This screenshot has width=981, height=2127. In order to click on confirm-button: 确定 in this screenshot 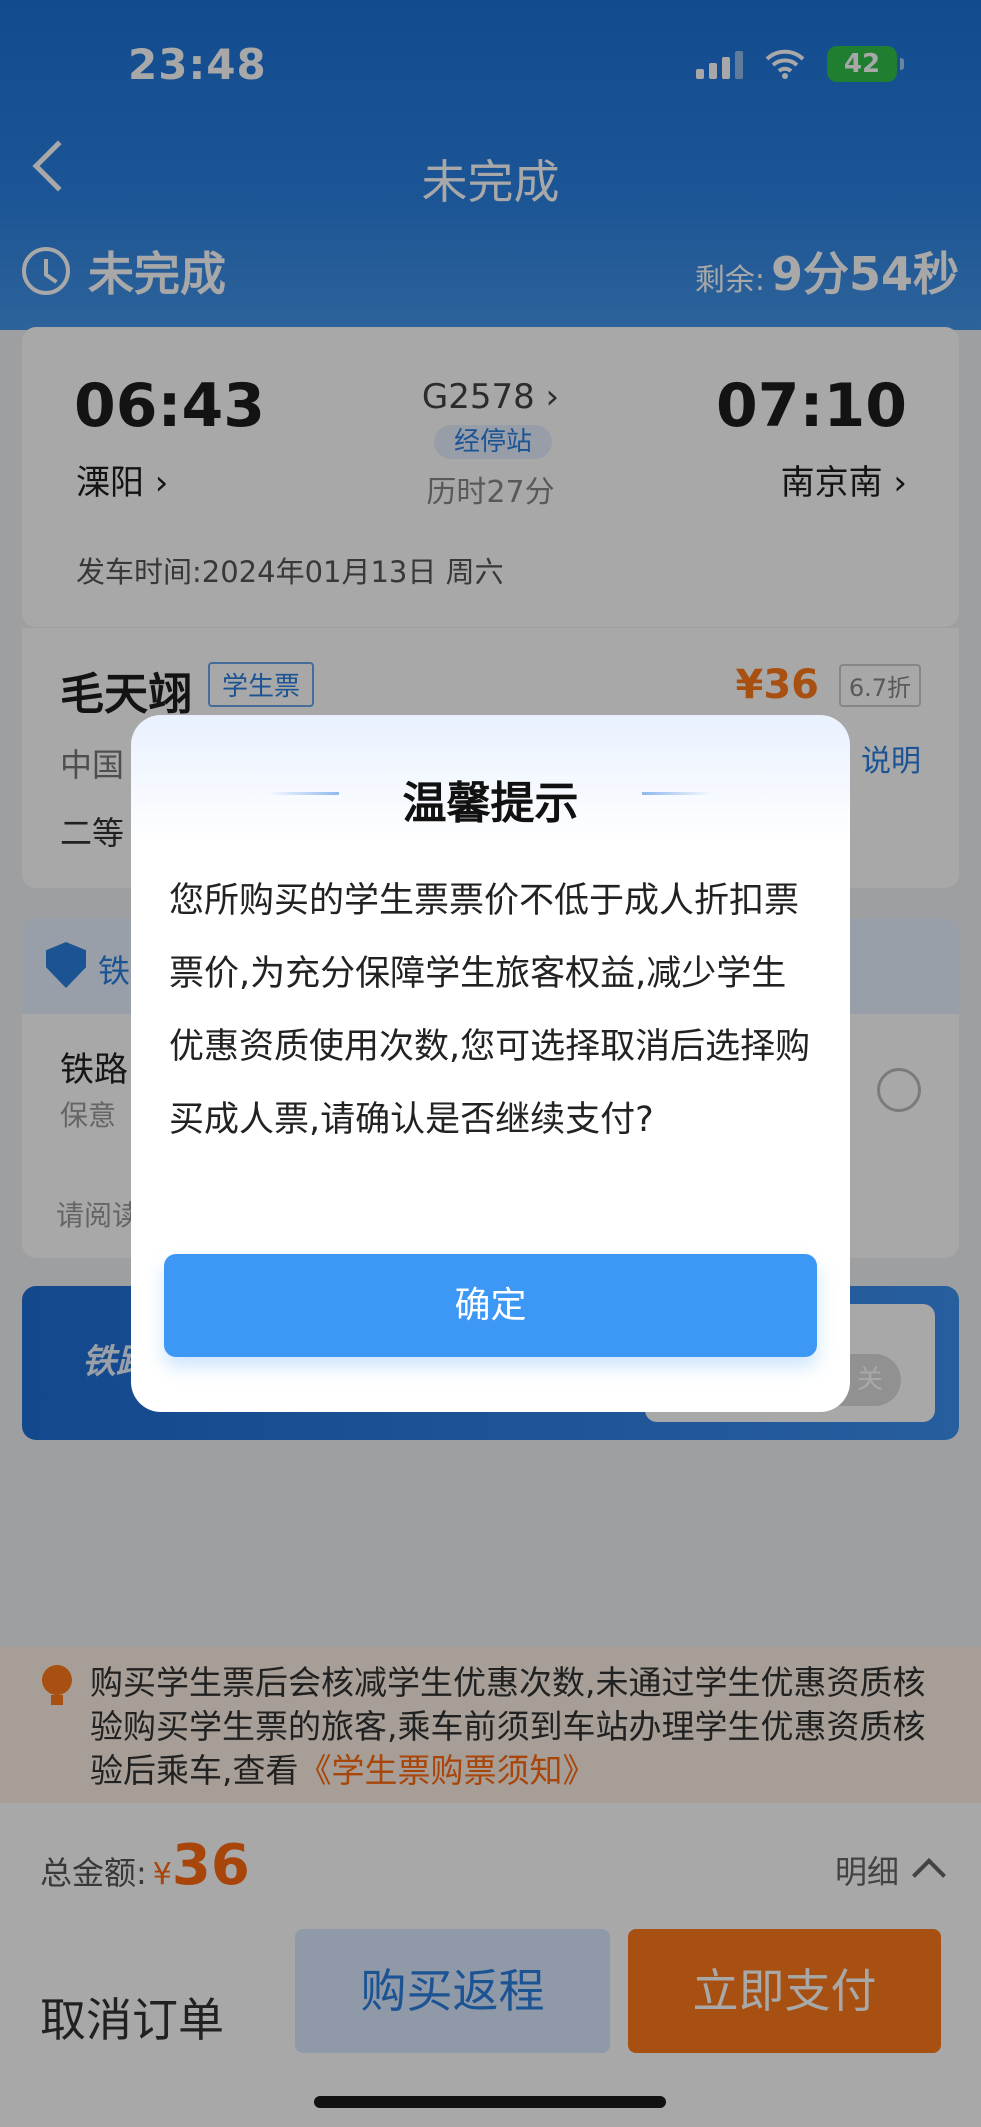, I will do `click(490, 1305)`.